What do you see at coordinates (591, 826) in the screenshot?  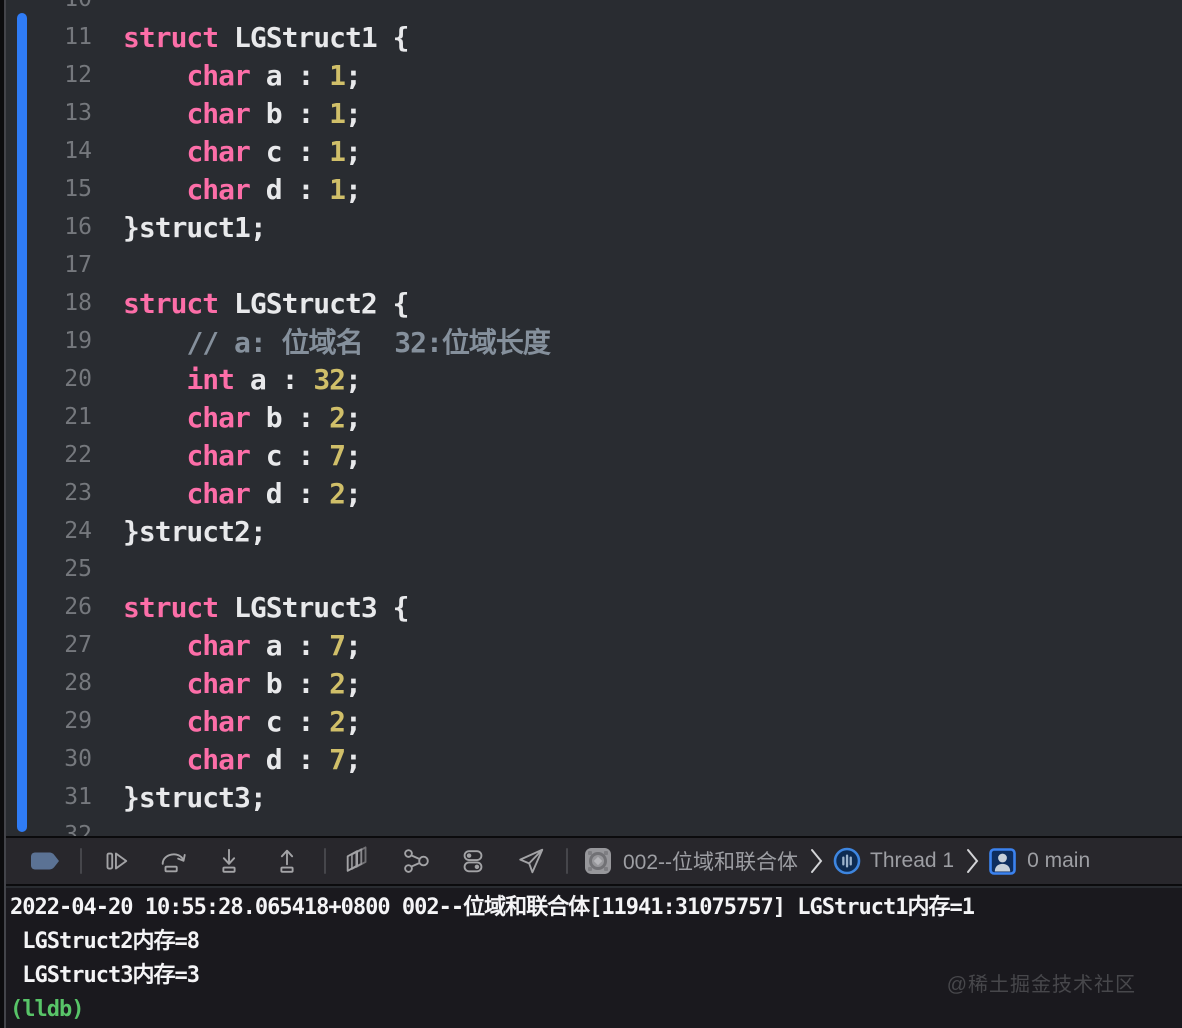 I see `code-line: 32` at bounding box center [591, 826].